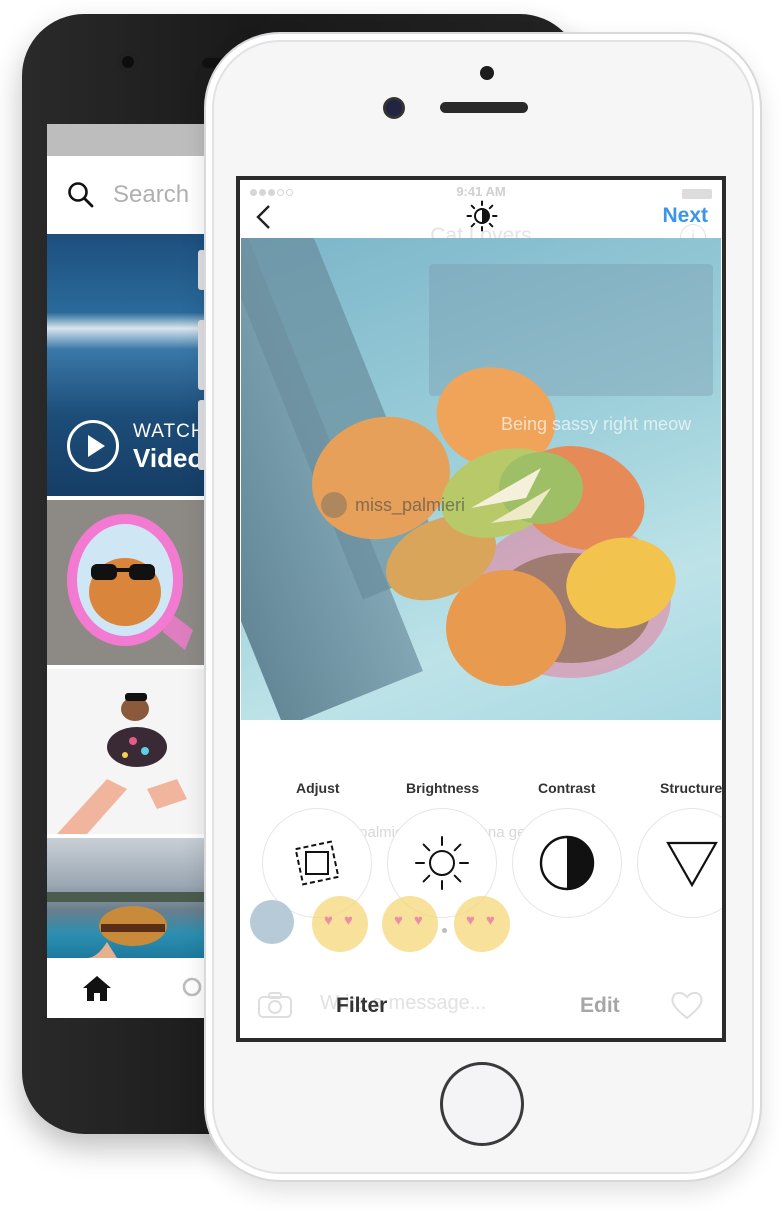  I want to click on brightness-toggle-icon, so click(482, 216).